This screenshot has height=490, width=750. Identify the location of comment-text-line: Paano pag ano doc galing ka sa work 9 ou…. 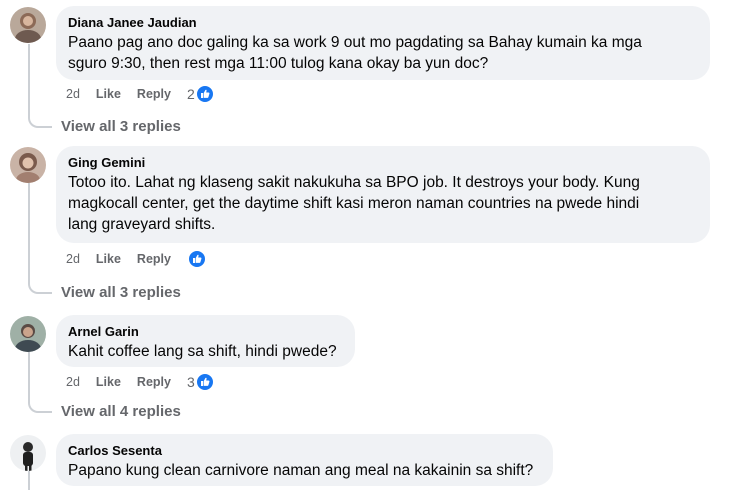
(355, 42).